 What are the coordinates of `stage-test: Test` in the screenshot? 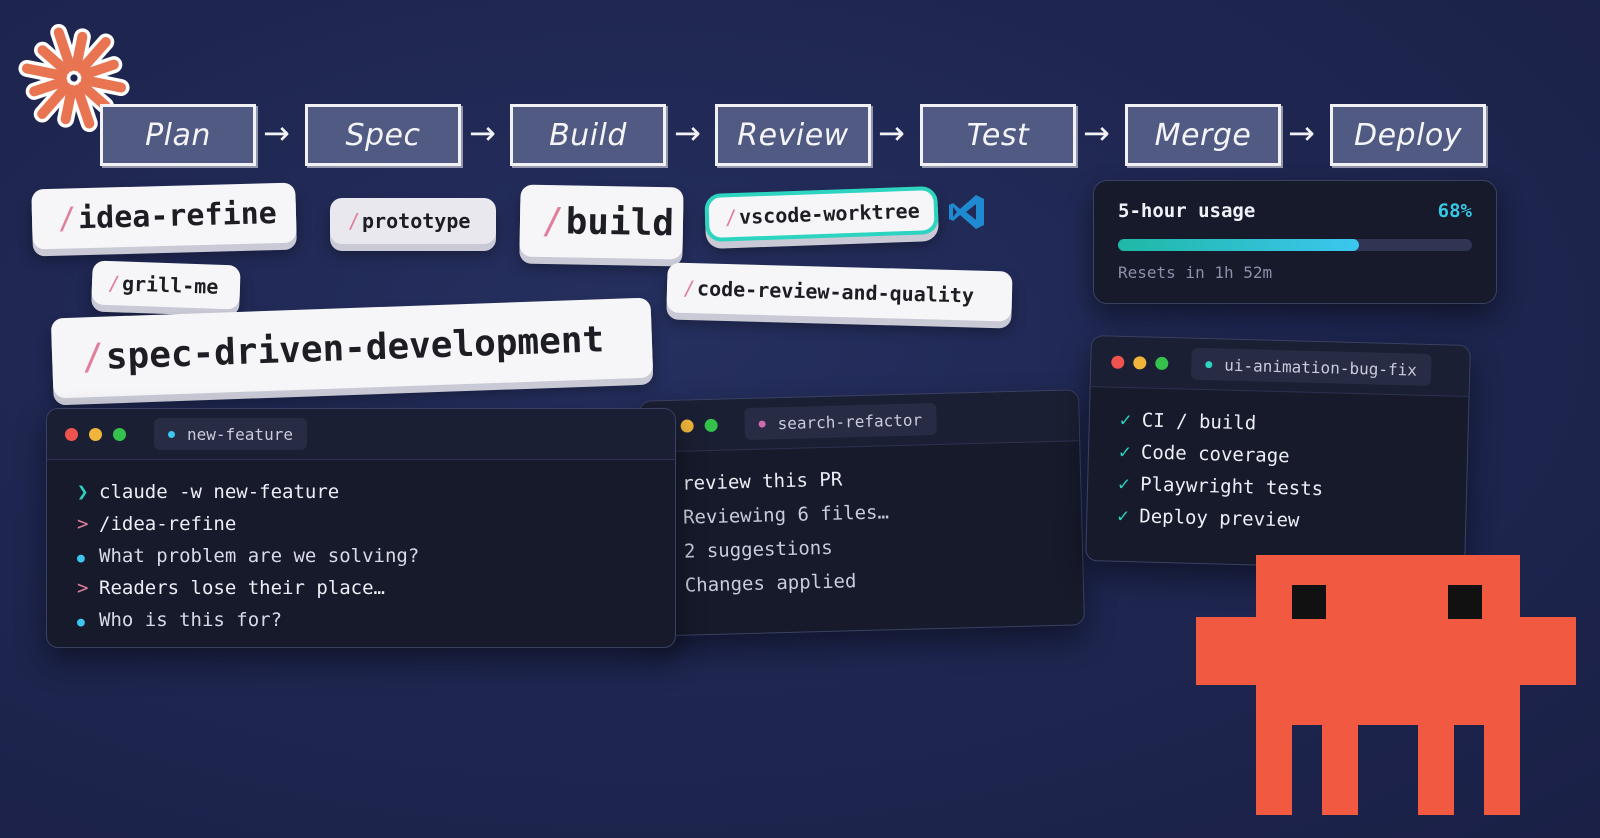 It's located at (998, 135).